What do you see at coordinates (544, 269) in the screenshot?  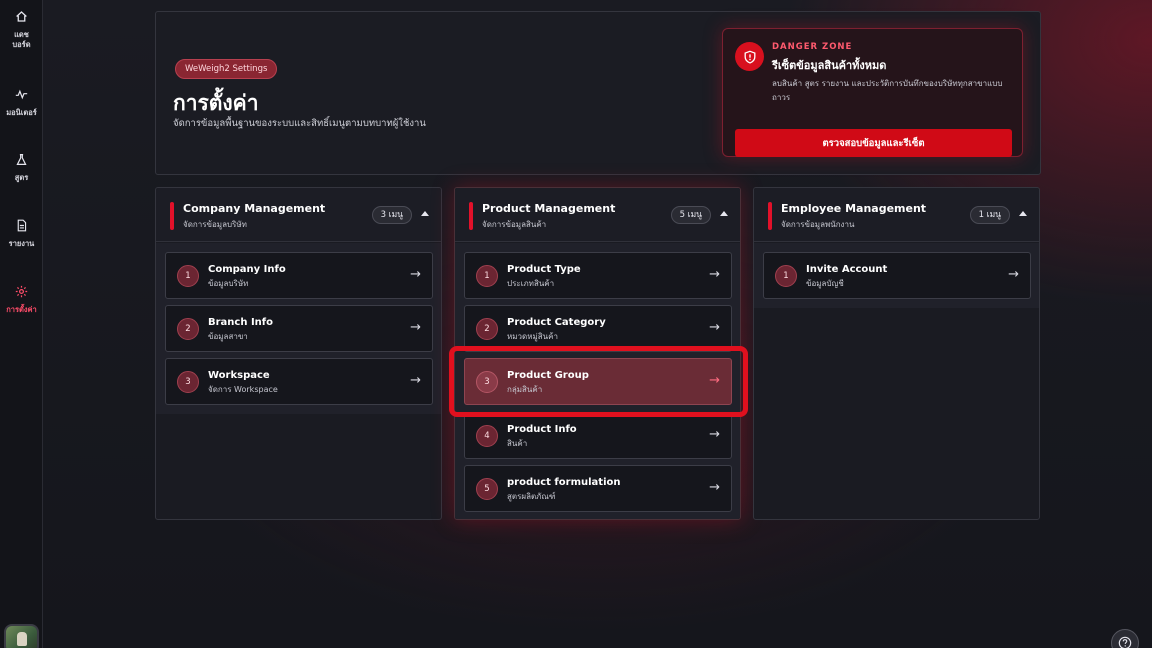 I see `item-title: Product Type` at bounding box center [544, 269].